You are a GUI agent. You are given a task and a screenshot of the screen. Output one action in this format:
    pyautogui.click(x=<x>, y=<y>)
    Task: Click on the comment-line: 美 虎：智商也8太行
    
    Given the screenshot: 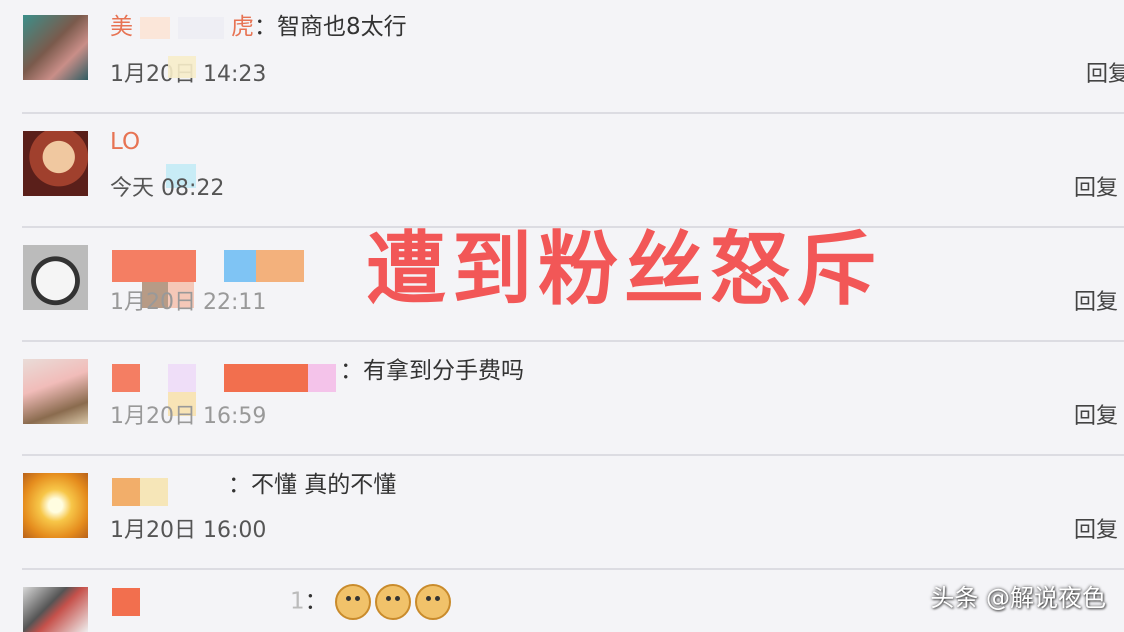 What is the action you would take?
    pyautogui.click(x=258, y=27)
    